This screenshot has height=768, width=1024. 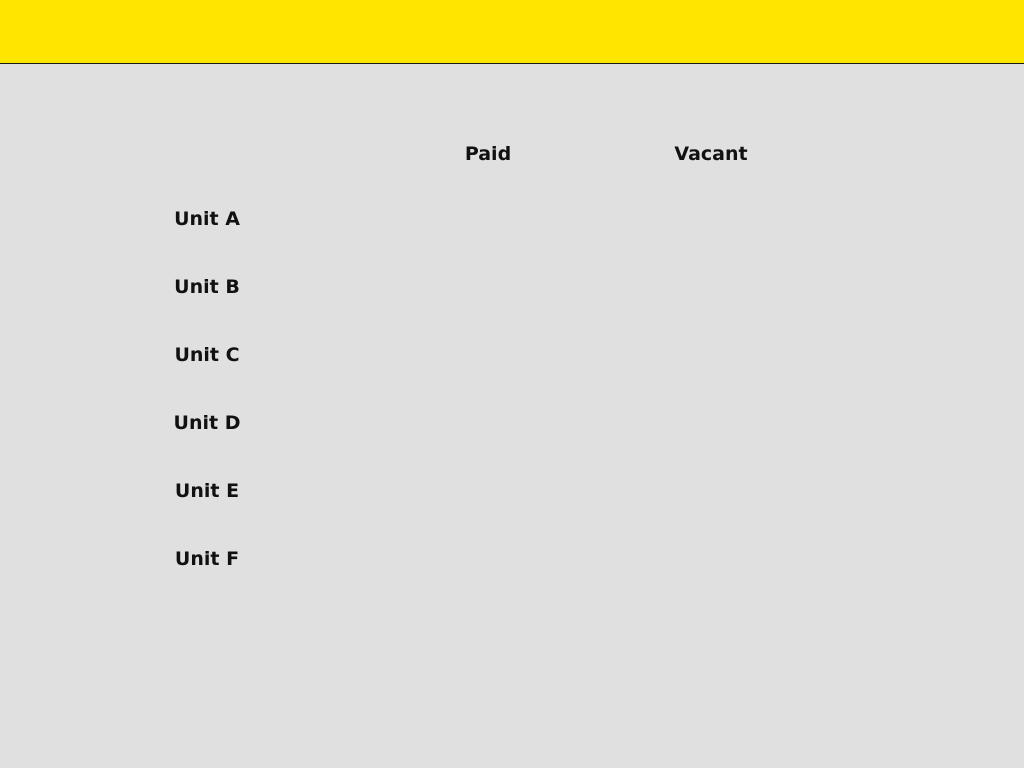 What do you see at coordinates (207, 559) in the screenshot?
I see `row-label-unit-f: Unit F` at bounding box center [207, 559].